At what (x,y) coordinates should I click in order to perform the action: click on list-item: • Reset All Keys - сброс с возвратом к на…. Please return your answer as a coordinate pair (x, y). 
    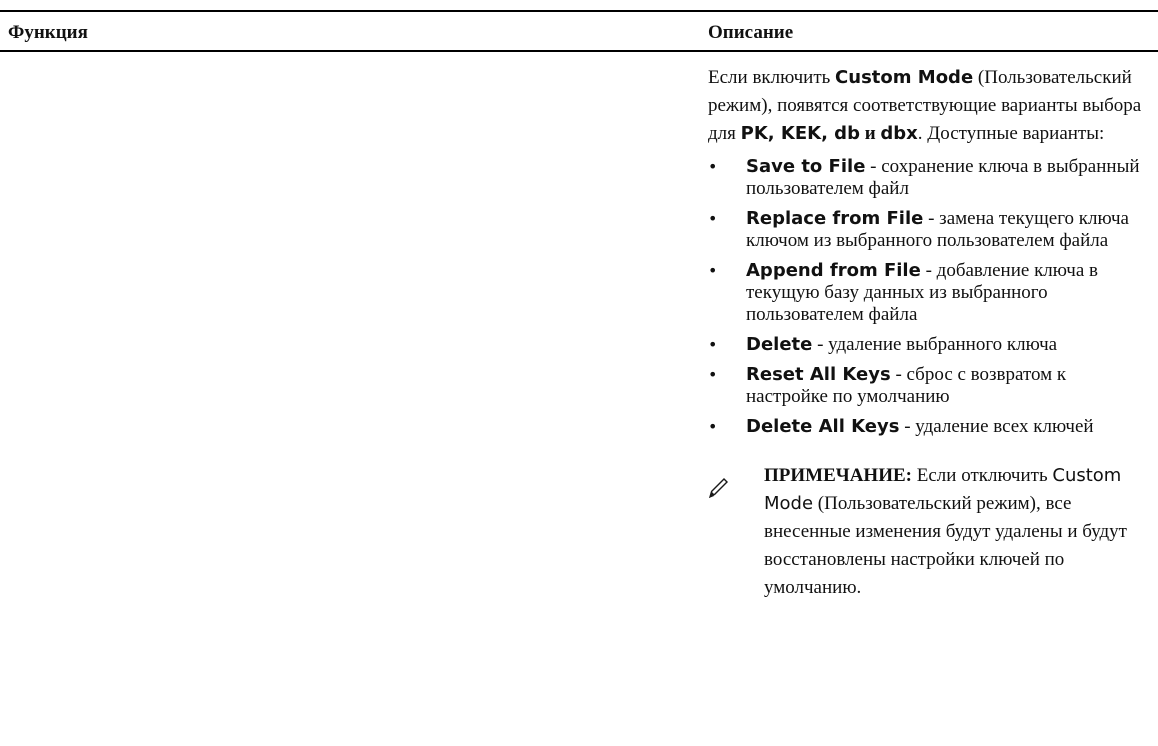
    Looking at the image, I should click on (928, 386).